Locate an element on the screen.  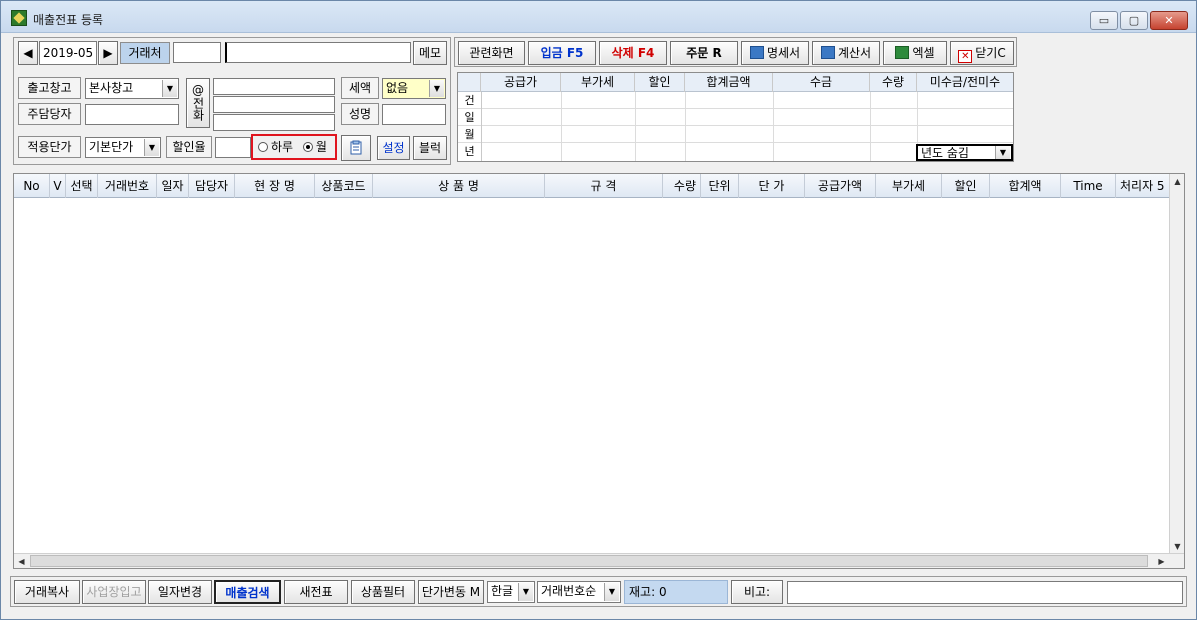
summary-row-label: 년 is located at coordinates (469, 151).